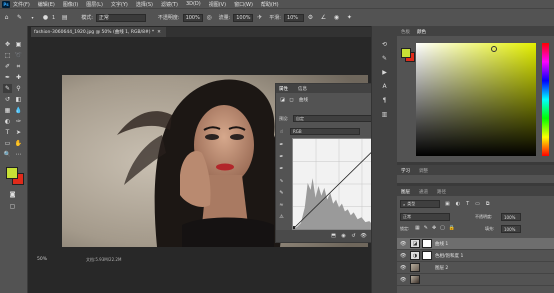 Image resolution: width=554 pixels, height=293 pixels. I want to click on tab-learn: 学习, so click(405, 171).